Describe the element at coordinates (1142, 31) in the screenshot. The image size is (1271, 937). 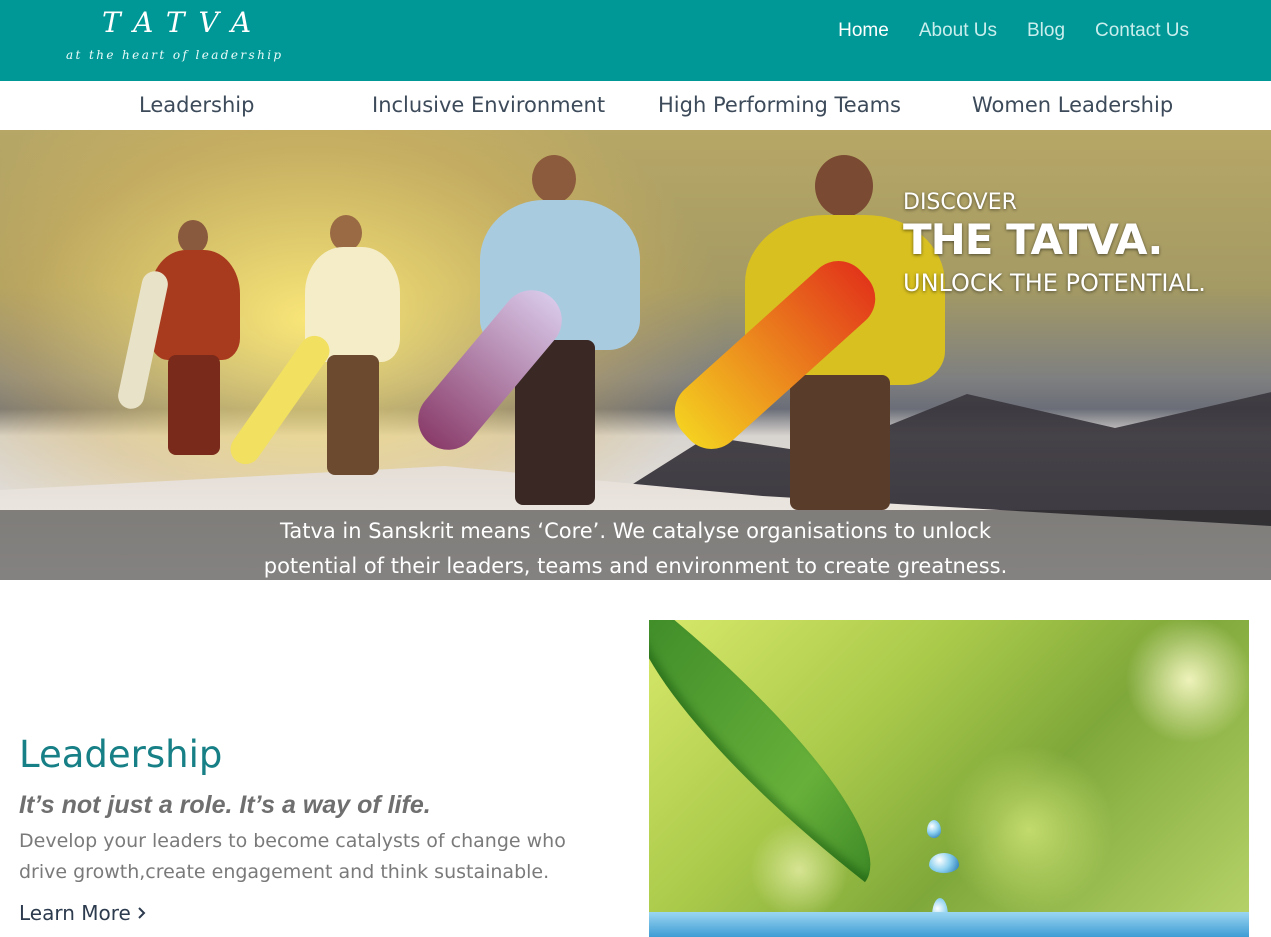
I see `nav-contact-us-link: Contact Us` at that location.